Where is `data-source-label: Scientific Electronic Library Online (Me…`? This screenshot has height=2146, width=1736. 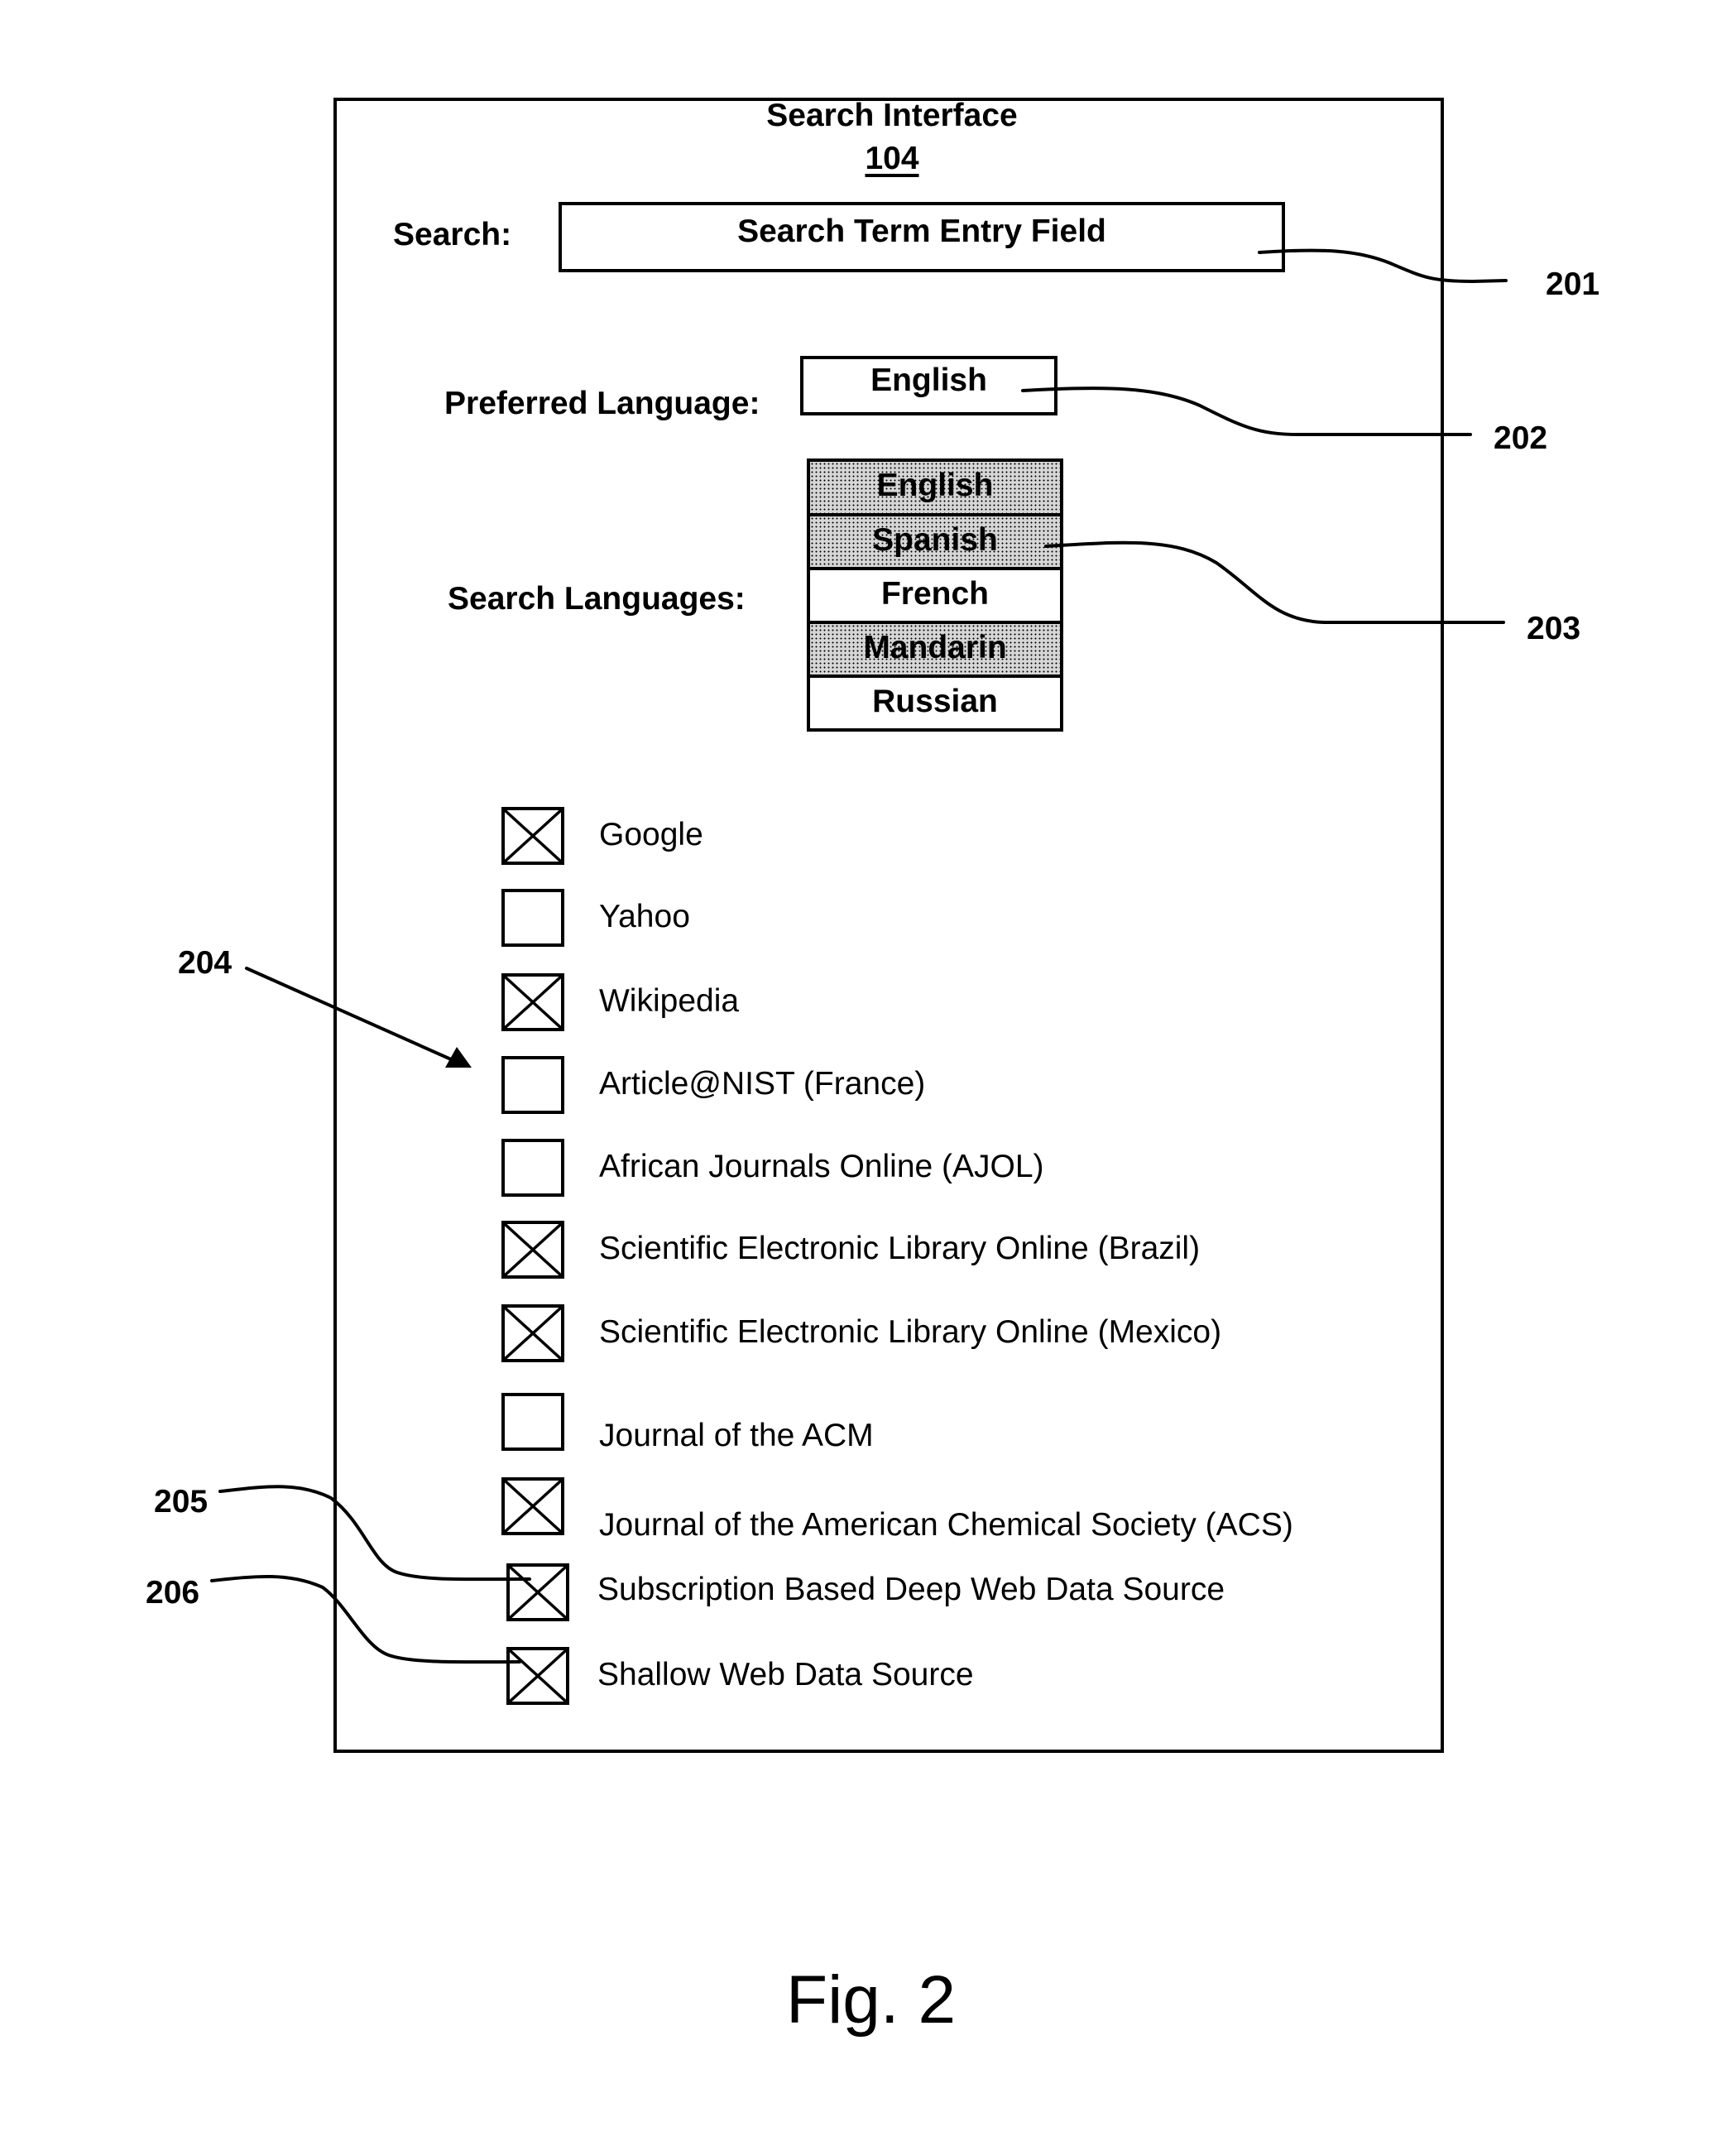 data-source-label: Scientific Electronic Library Online (Me… is located at coordinates (910, 1332).